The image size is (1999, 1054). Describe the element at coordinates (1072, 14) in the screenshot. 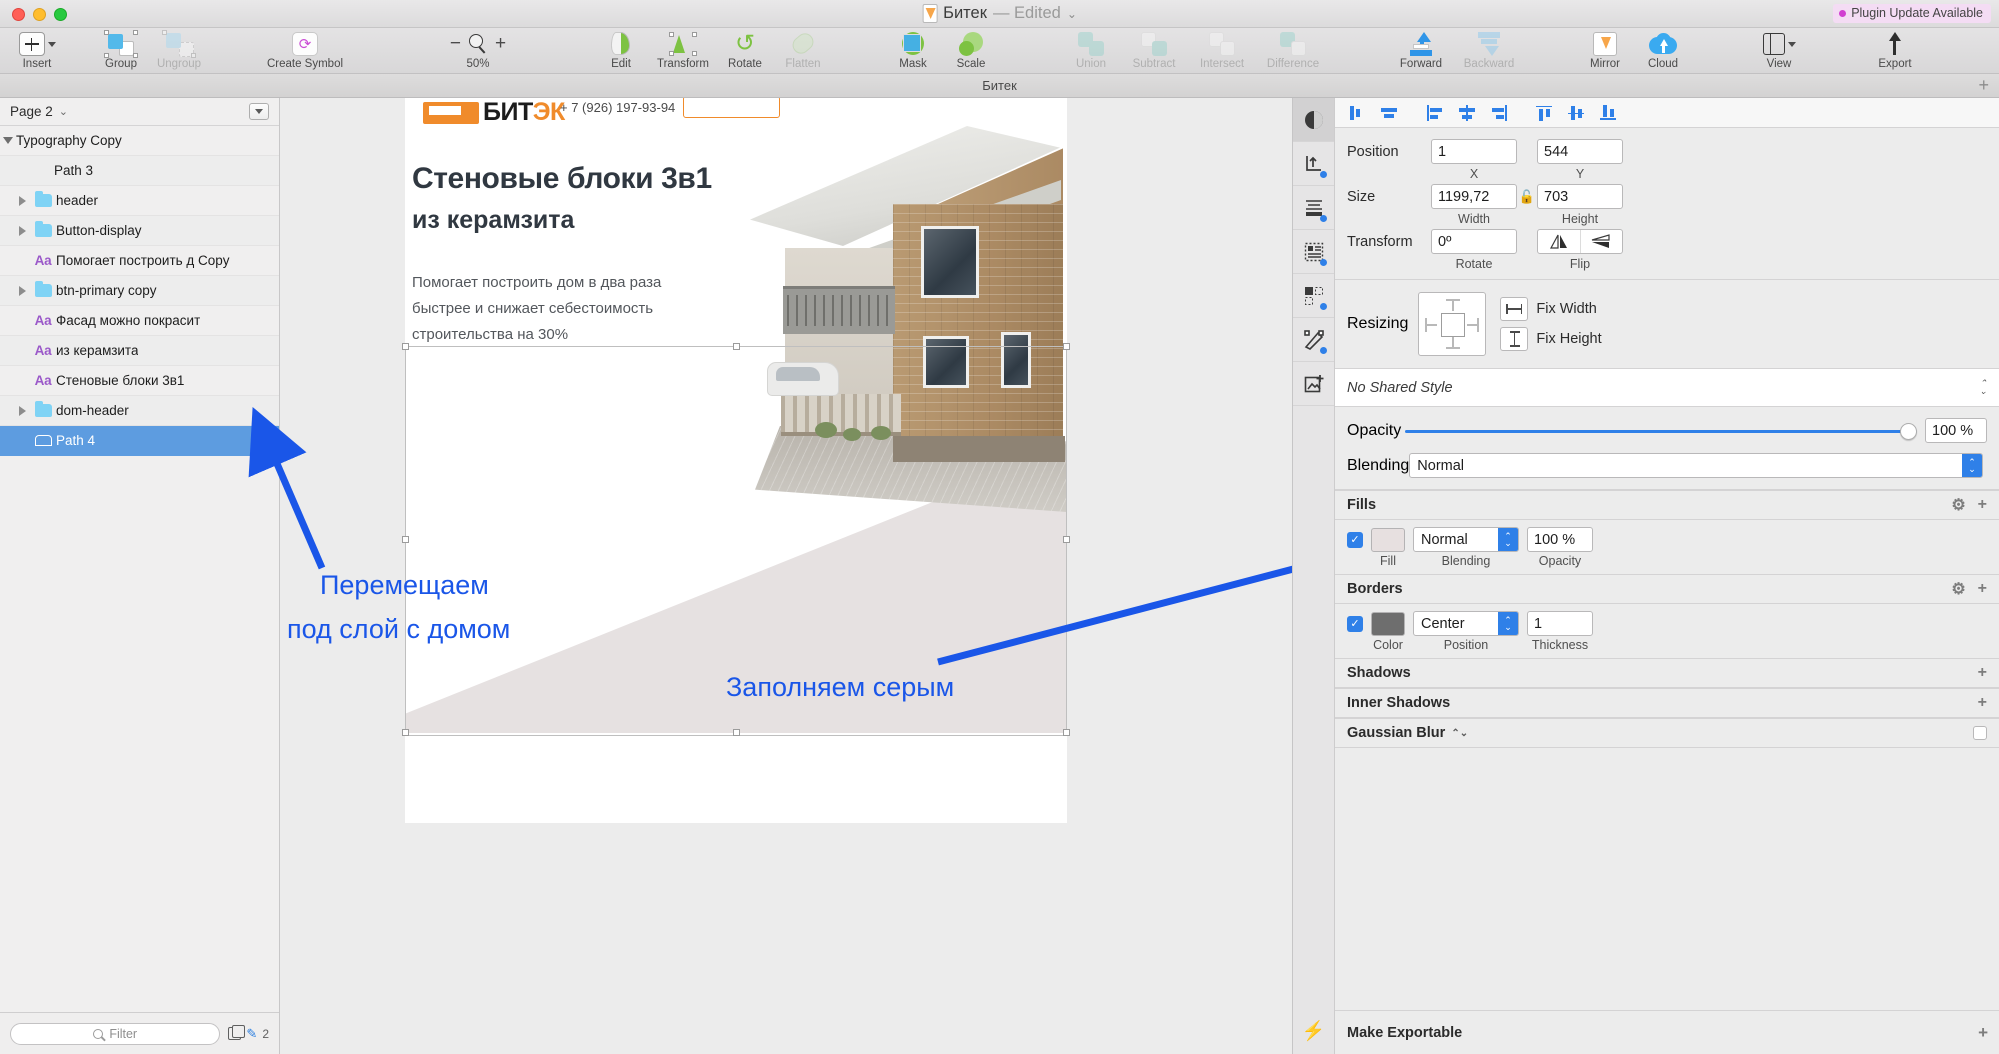

I see `chevron-down-icon: ⌄` at that location.